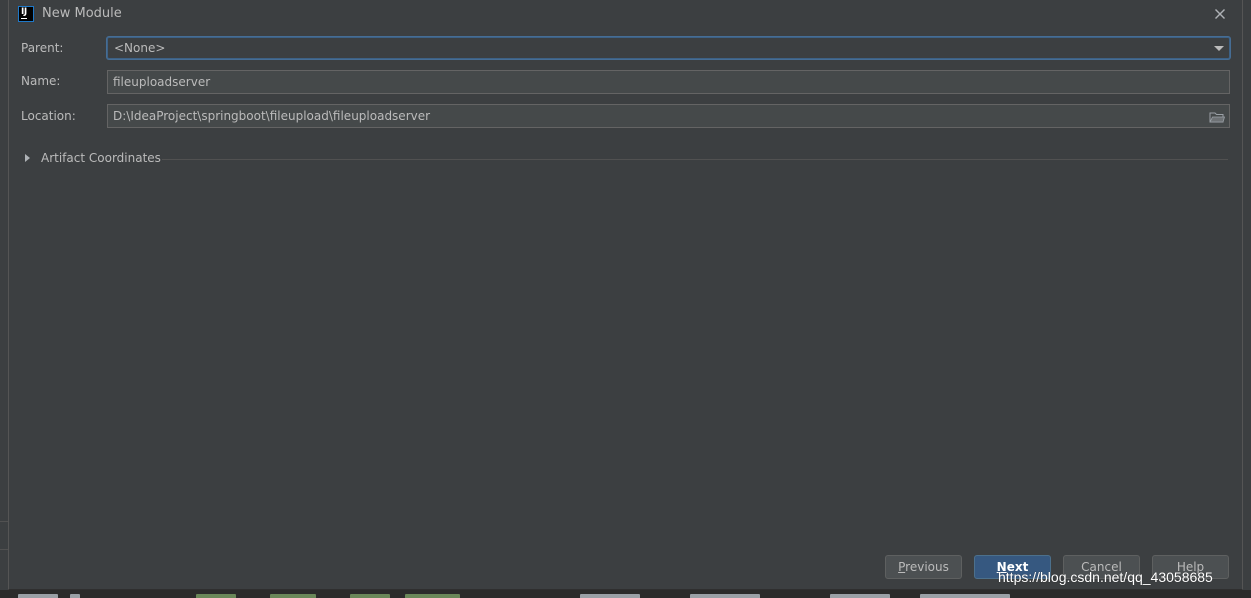 The height and width of the screenshot is (598, 1251). I want to click on name-input, so click(668, 82).